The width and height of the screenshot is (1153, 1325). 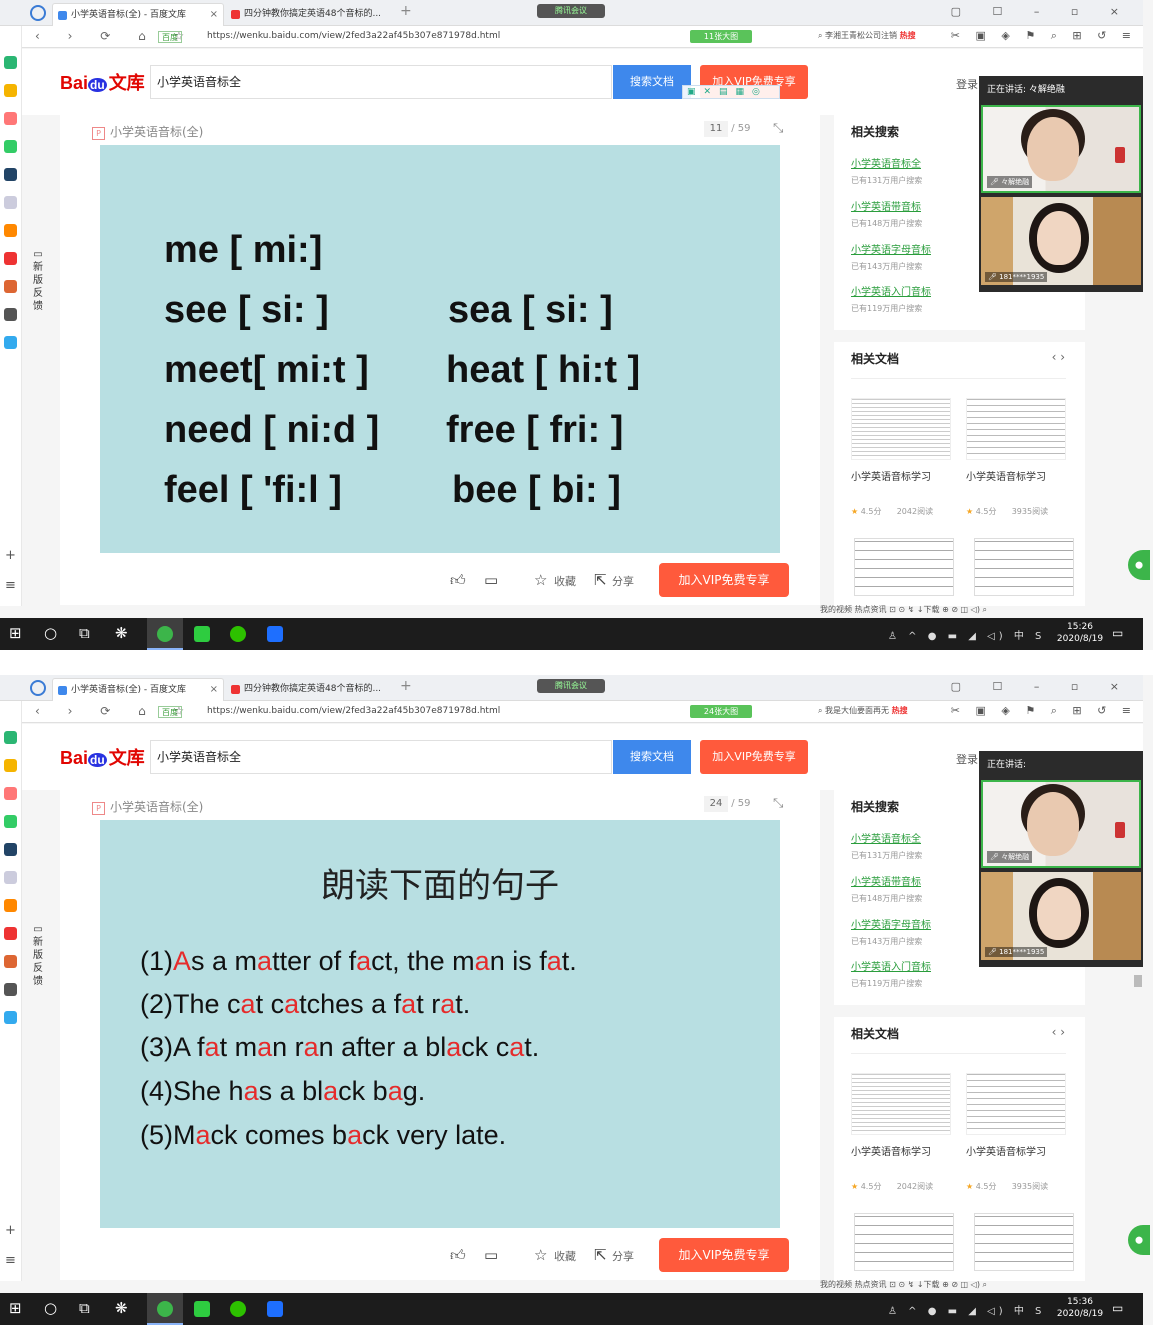 What do you see at coordinates (84, 1308) in the screenshot?
I see `task-view-icon: ⧉` at bounding box center [84, 1308].